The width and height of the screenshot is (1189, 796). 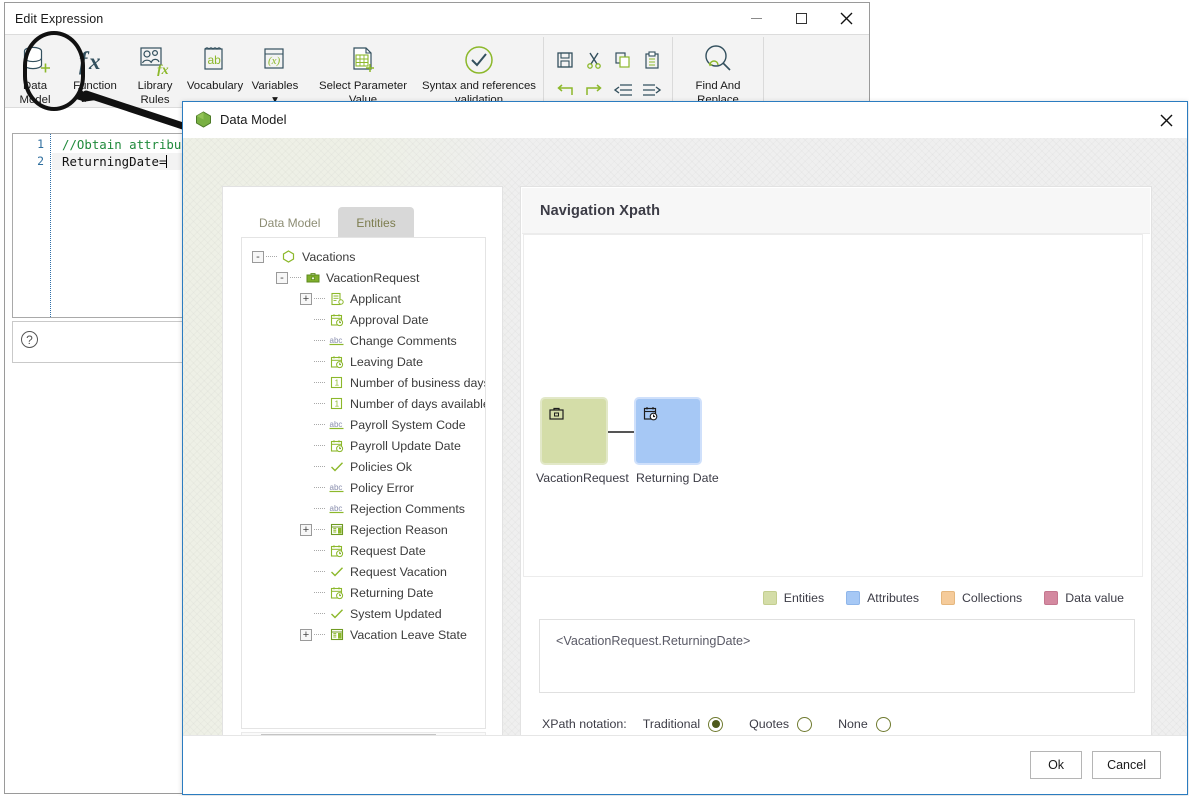 I want to click on tree-node: - VacationRequest, so click(x=363, y=277).